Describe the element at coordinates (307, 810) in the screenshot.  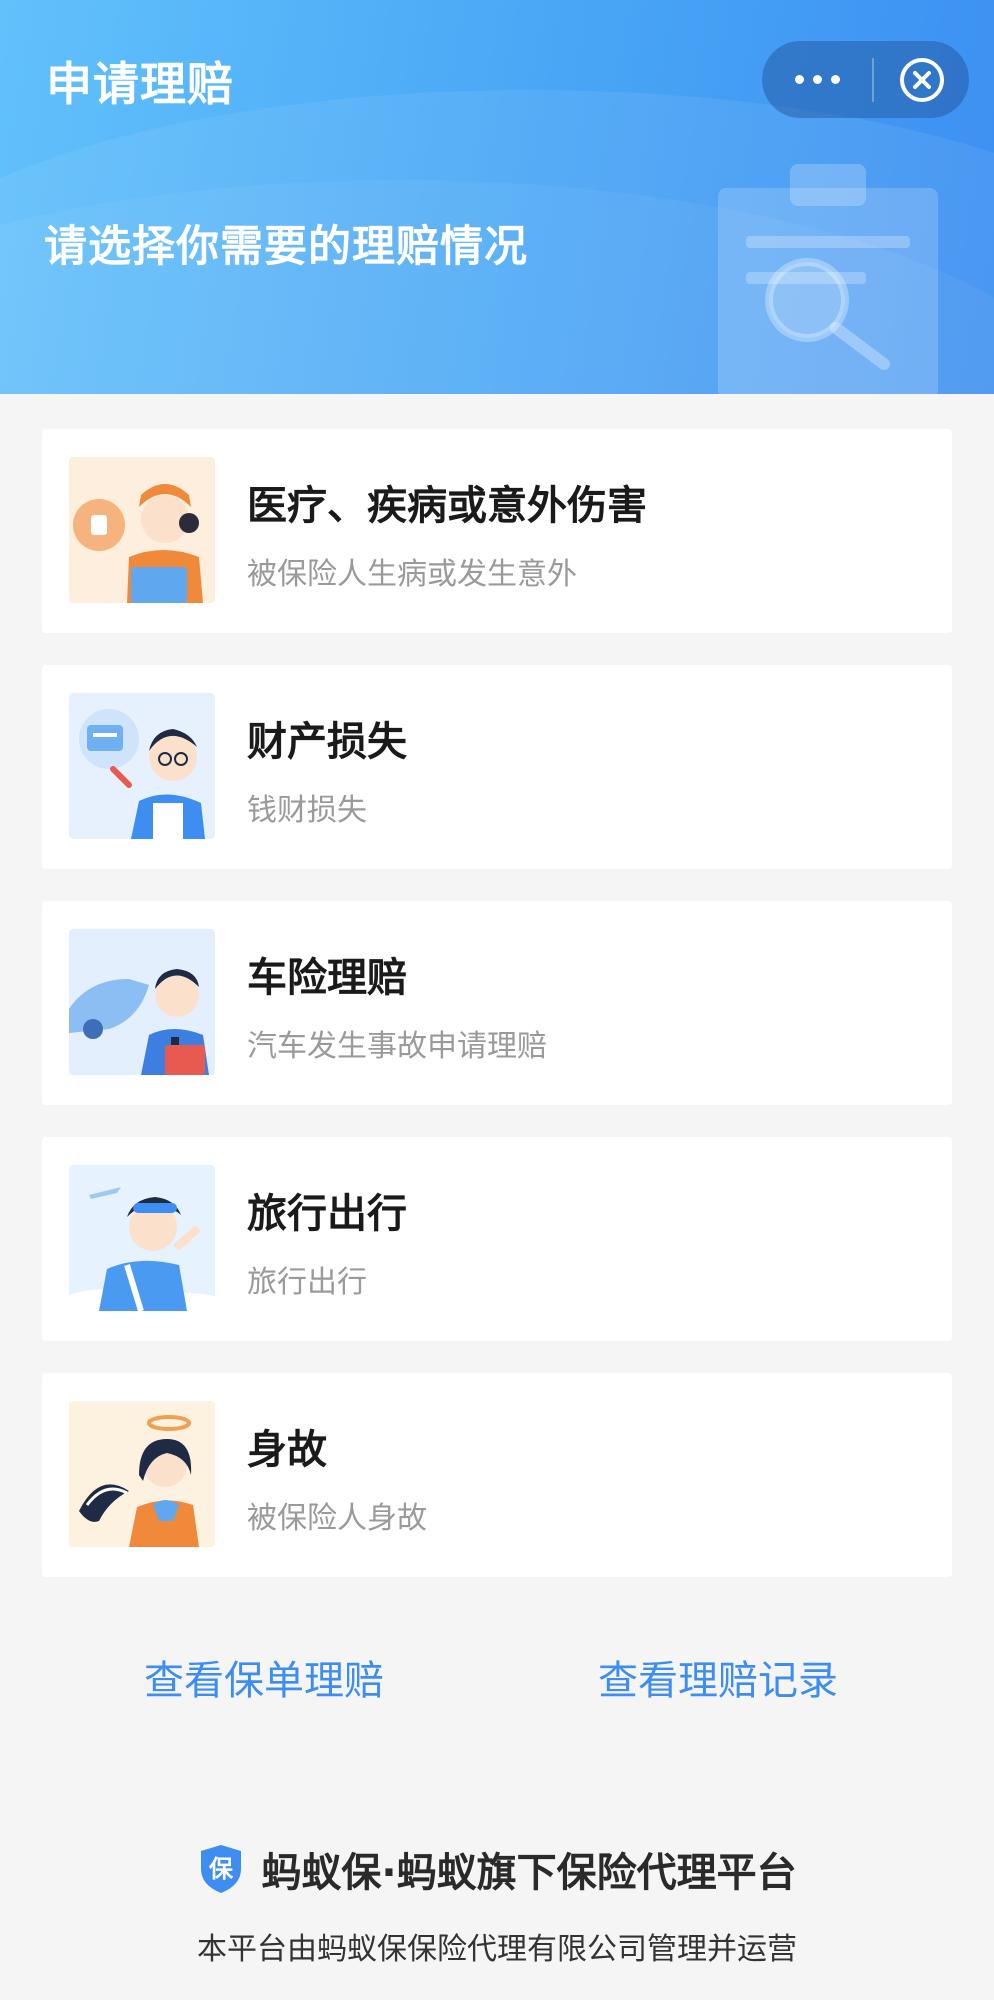
I see `claim-option-desc: 钱财损失` at that location.